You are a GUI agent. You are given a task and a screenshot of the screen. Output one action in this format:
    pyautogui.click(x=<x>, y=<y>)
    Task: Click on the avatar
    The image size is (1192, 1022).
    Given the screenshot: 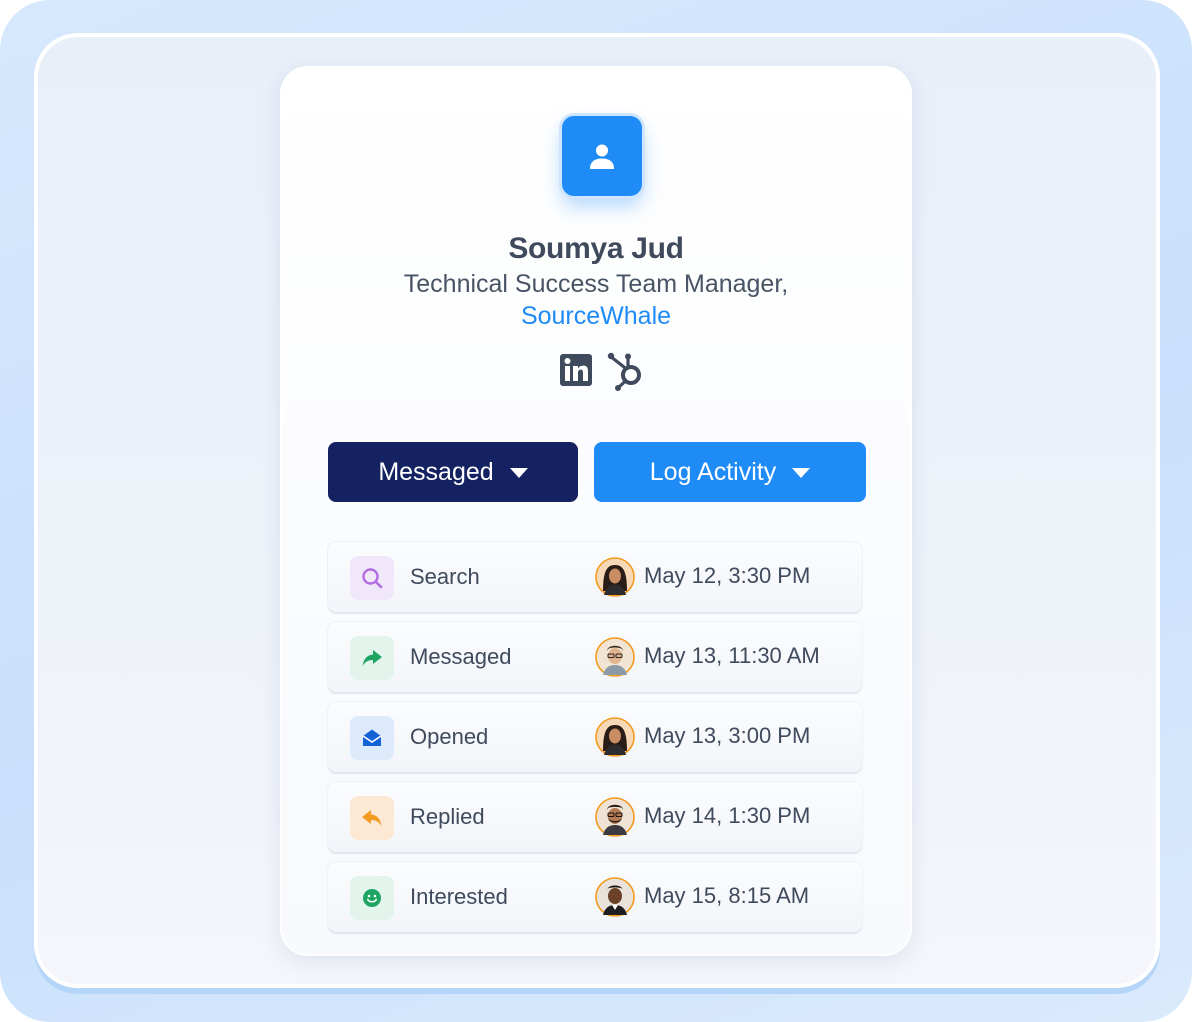 What is the action you would take?
    pyautogui.click(x=602, y=156)
    